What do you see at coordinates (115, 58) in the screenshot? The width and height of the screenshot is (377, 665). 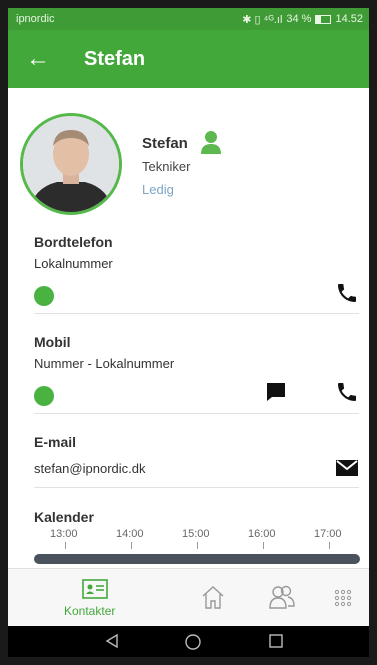 I see `page-title: Stefan` at bounding box center [115, 58].